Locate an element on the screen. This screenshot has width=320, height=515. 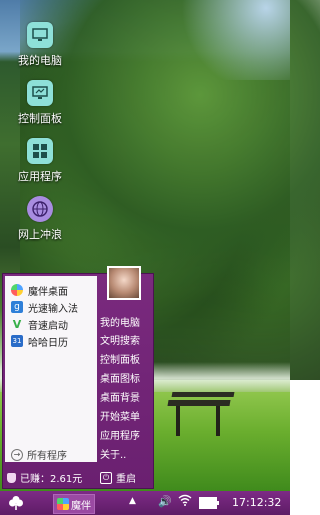
taskbar-item-mobao: 魔伴 is located at coordinates (74, 504).